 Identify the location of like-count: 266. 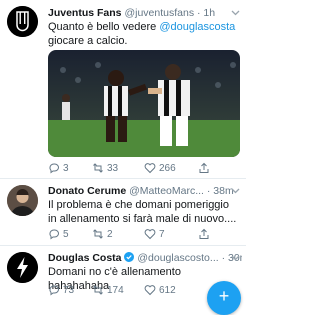
(167, 168).